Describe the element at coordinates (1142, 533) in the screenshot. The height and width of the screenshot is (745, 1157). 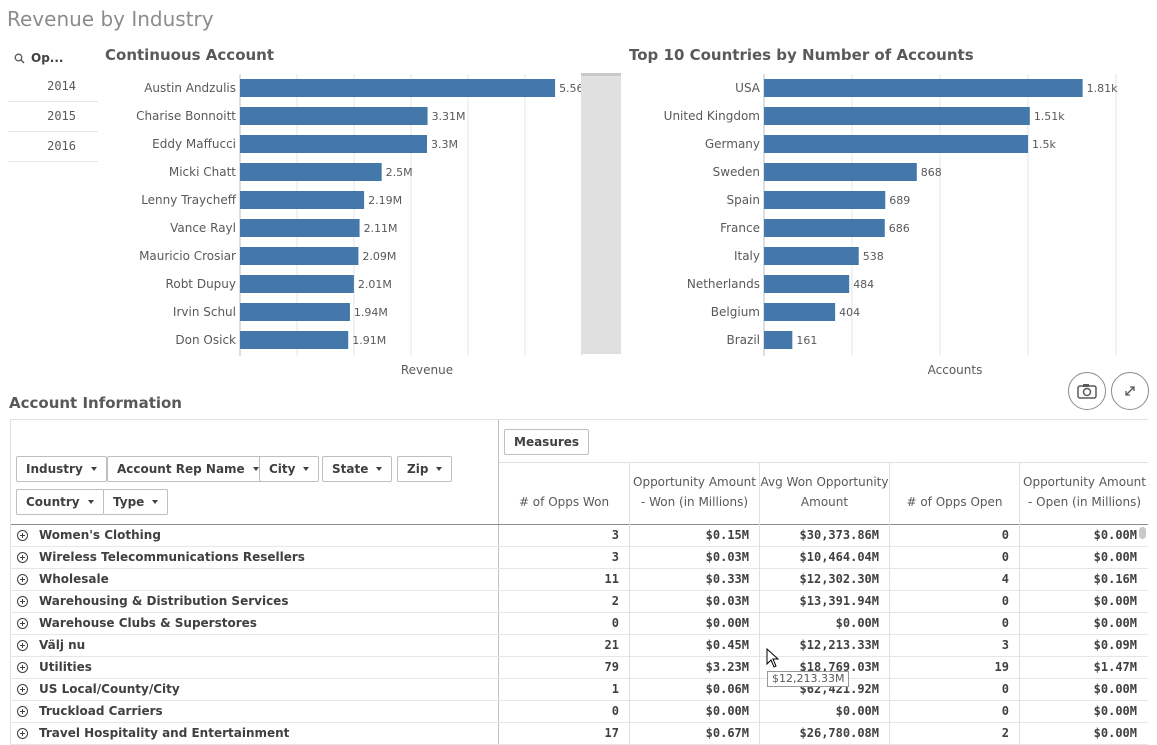
I see `scrollbar-thumb` at that location.